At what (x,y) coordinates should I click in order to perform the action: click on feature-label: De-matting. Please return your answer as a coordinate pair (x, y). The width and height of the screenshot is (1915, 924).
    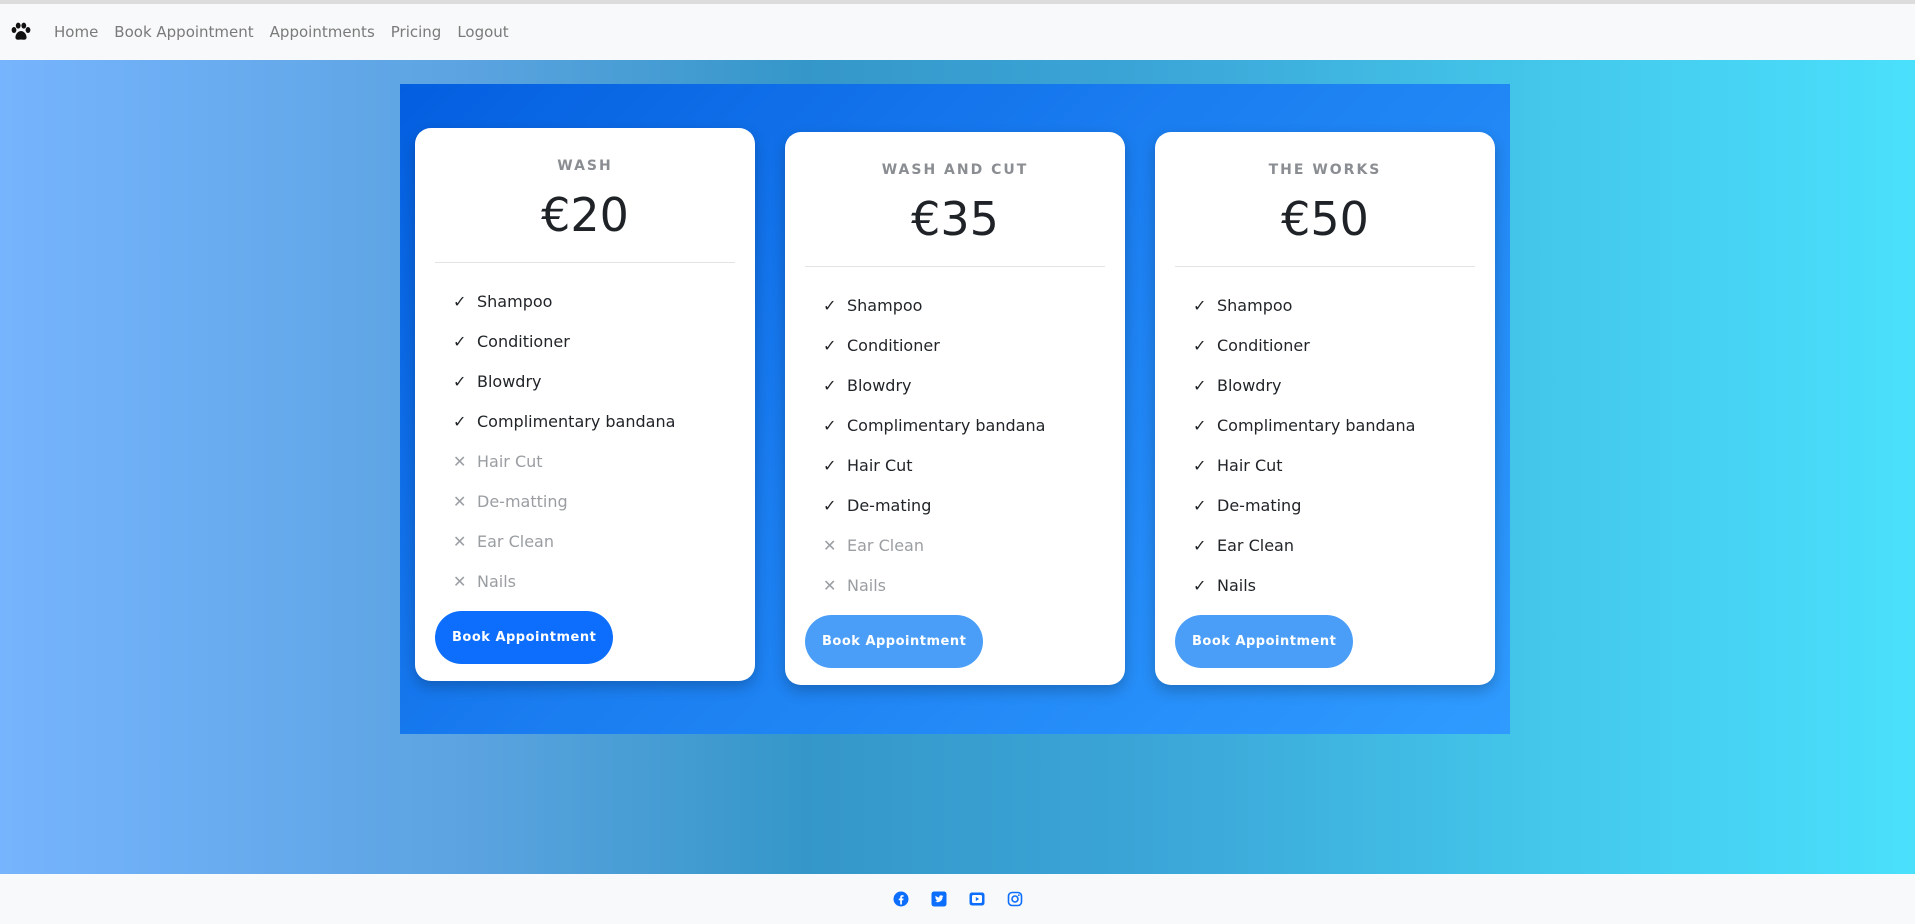
    Looking at the image, I should click on (522, 501).